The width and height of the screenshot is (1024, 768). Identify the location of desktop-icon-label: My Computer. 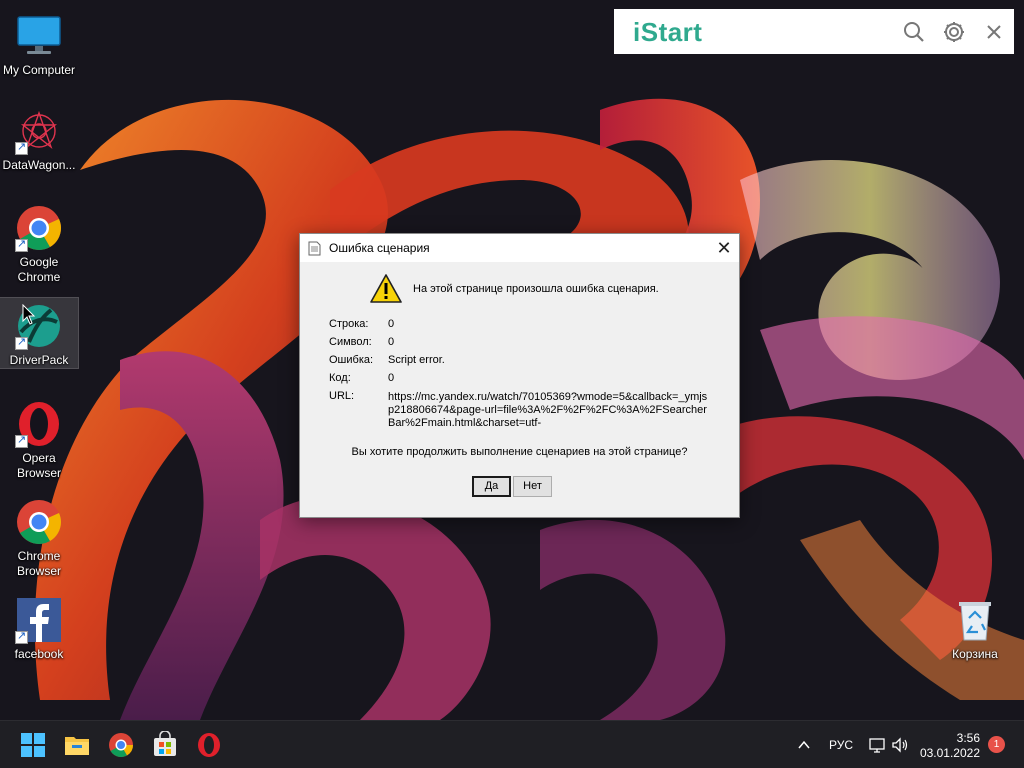
(39, 70).